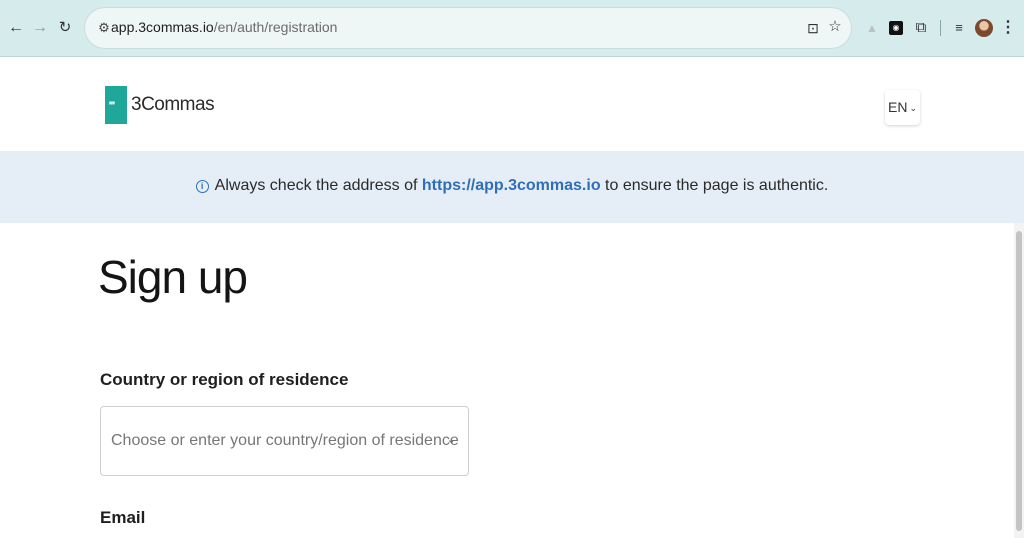  I want to click on logo-mark-glyph: ''', so click(111, 106).